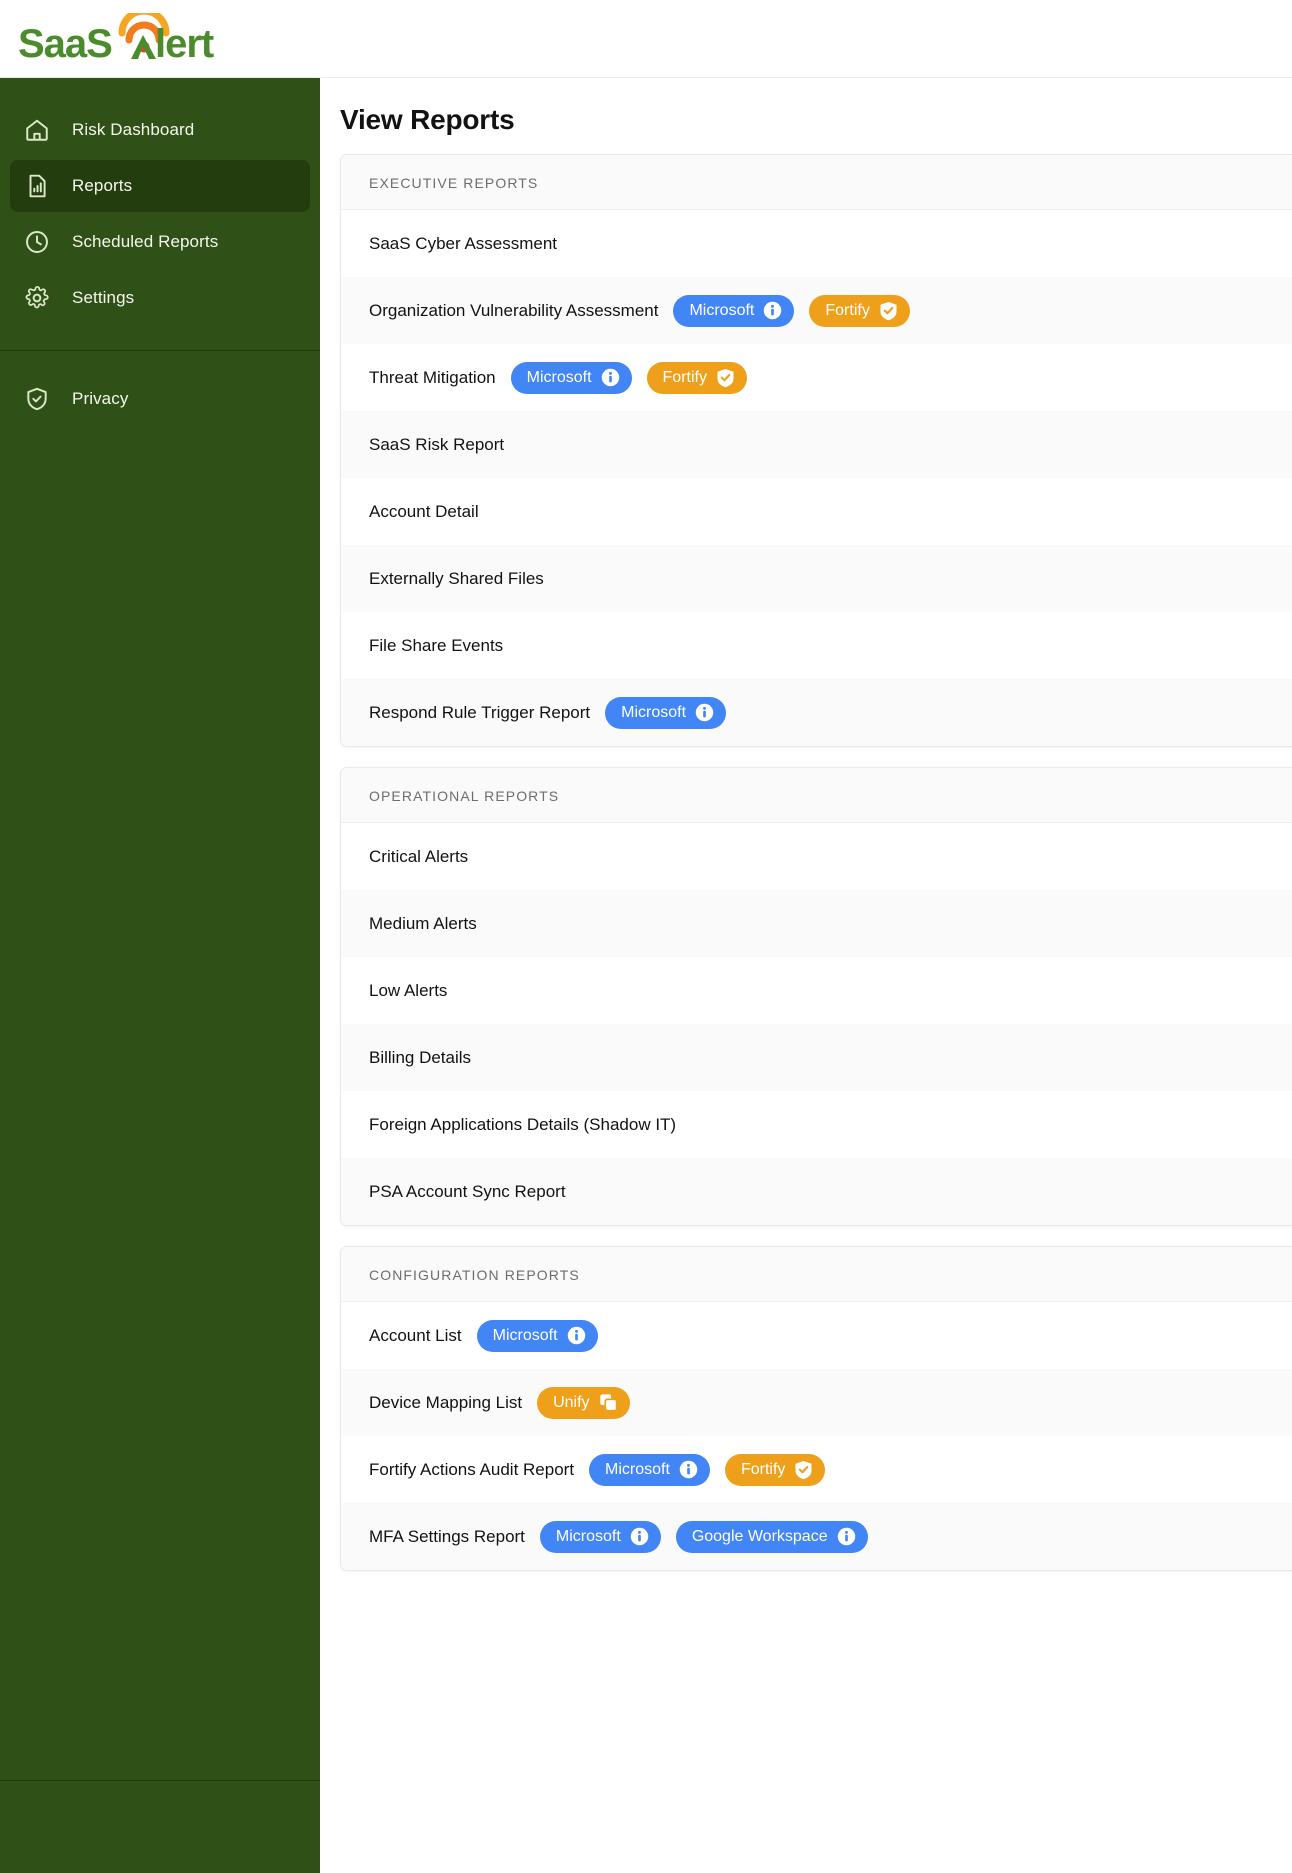  Describe the element at coordinates (523, 1124) in the screenshot. I see `report-row-label: Foreign Applications Details (Shadow IT)` at that location.